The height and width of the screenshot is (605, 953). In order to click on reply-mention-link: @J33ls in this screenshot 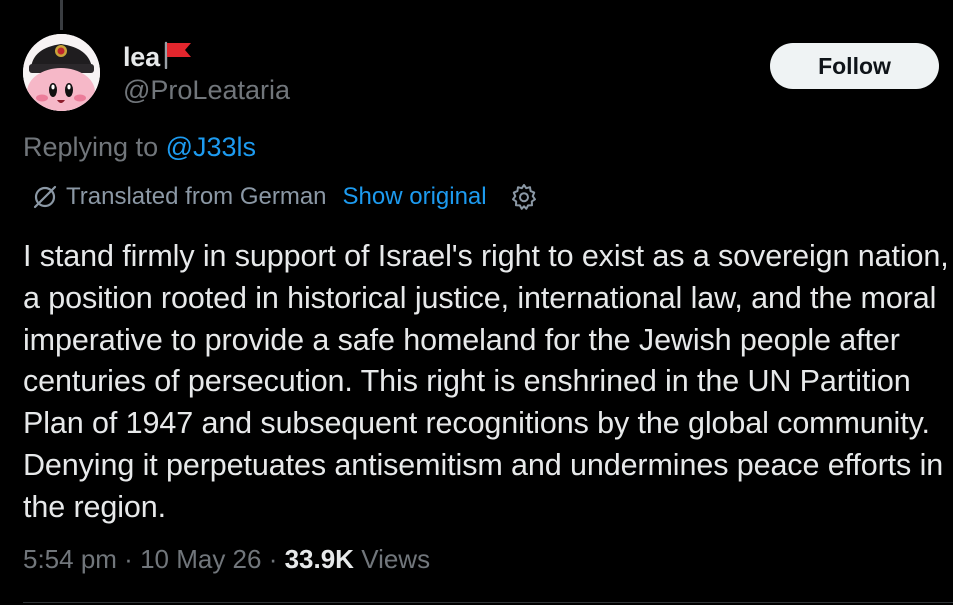, I will do `click(211, 147)`.